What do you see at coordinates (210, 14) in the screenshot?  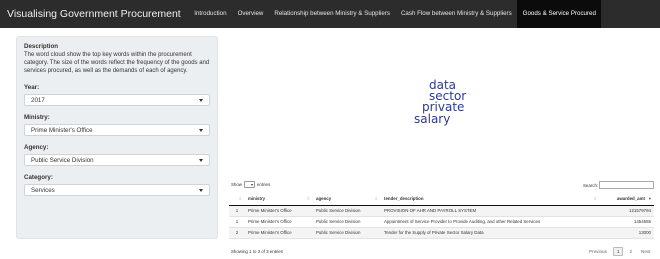 I see `tab-introduction: Introduction` at bounding box center [210, 14].